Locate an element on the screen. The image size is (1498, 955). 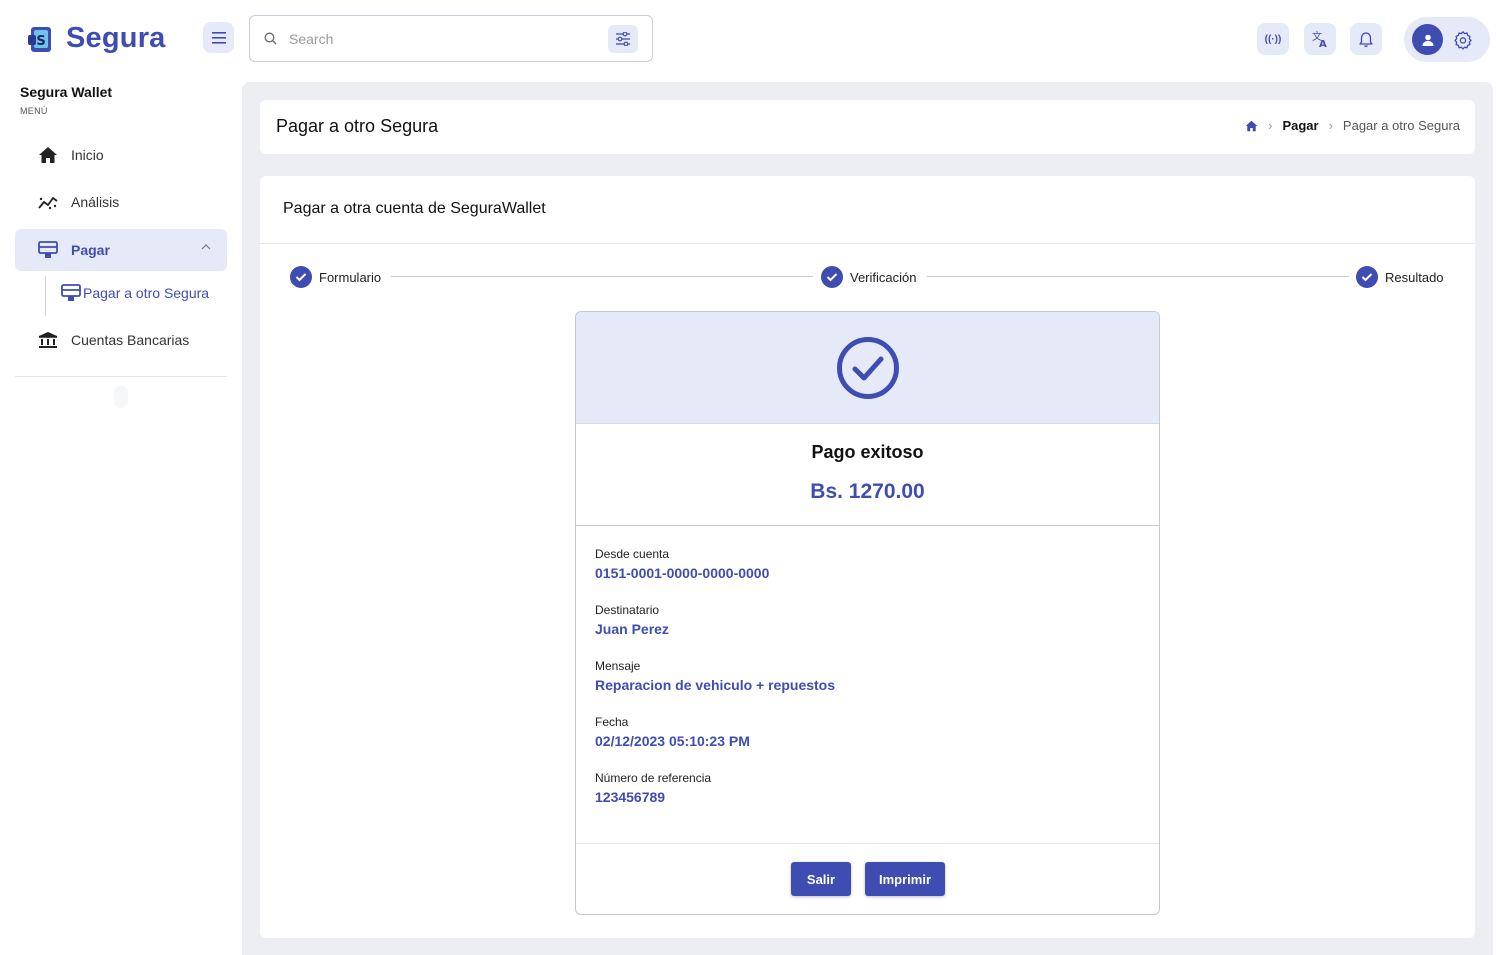
sidebar-item-inicio: Inicio is located at coordinates (121, 155).